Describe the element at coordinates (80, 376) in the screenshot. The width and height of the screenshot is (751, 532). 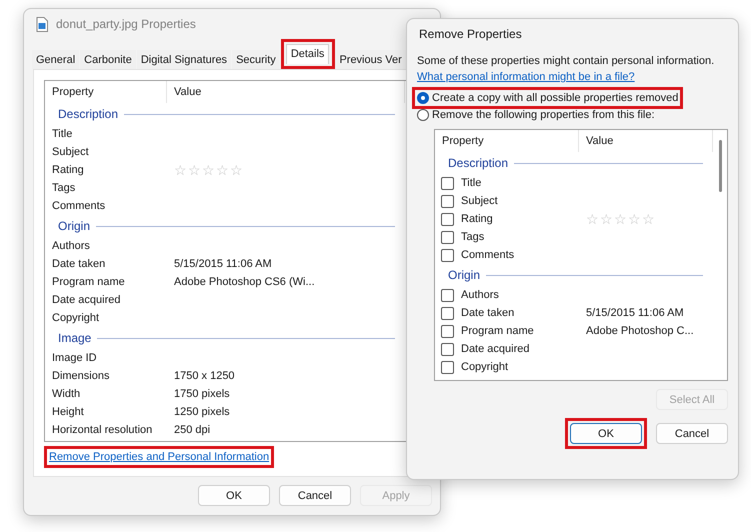
I see `property-name: Dimensions` at that location.